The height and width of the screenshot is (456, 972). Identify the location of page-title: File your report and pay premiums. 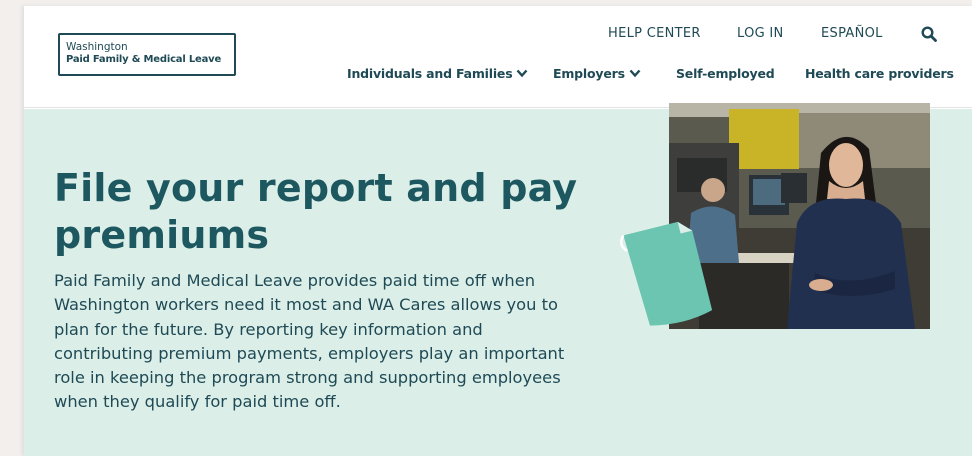
(334, 212).